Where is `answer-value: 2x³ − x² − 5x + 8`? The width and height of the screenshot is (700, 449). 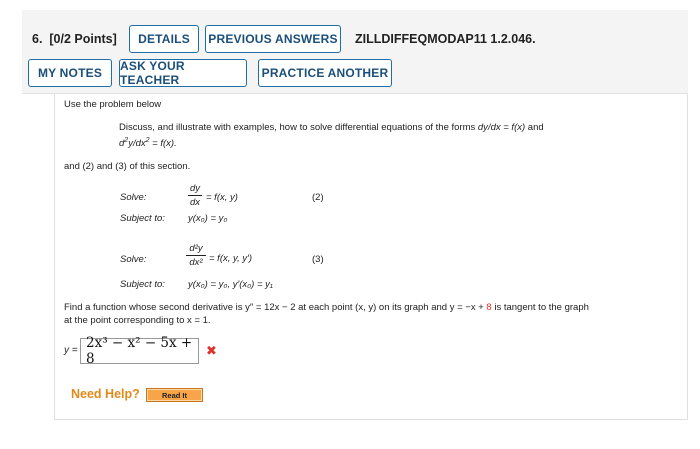 answer-value: 2x³ − x² − 5x + 8 is located at coordinates (139, 351).